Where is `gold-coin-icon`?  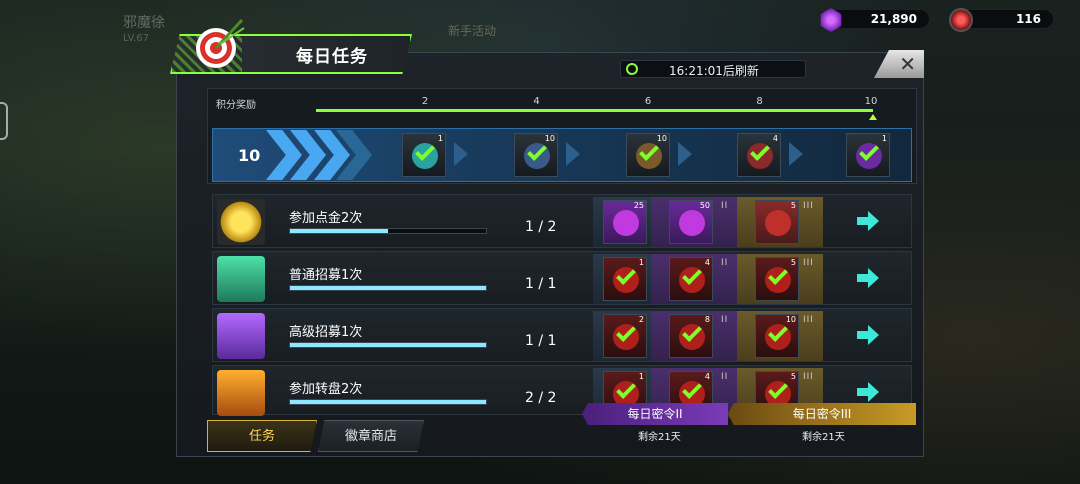
gold-coin-icon is located at coordinates (241, 222).